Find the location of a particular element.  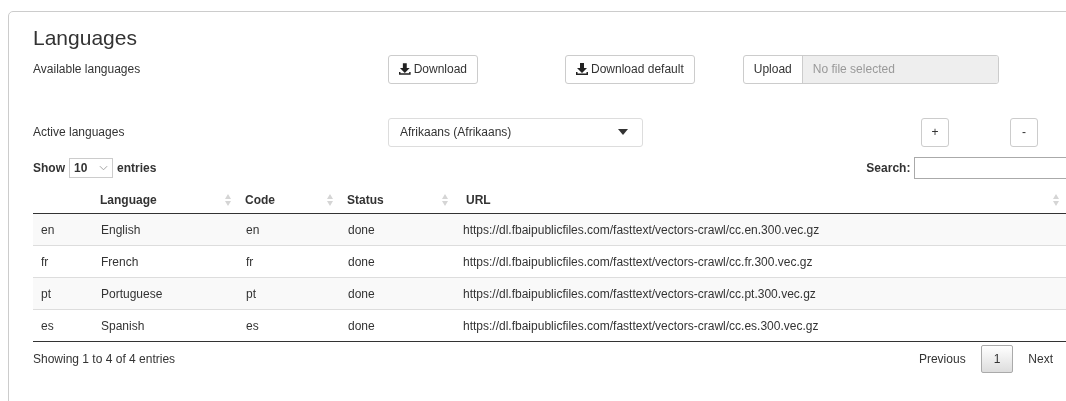

table-cell: Portuguese is located at coordinates (165, 293).